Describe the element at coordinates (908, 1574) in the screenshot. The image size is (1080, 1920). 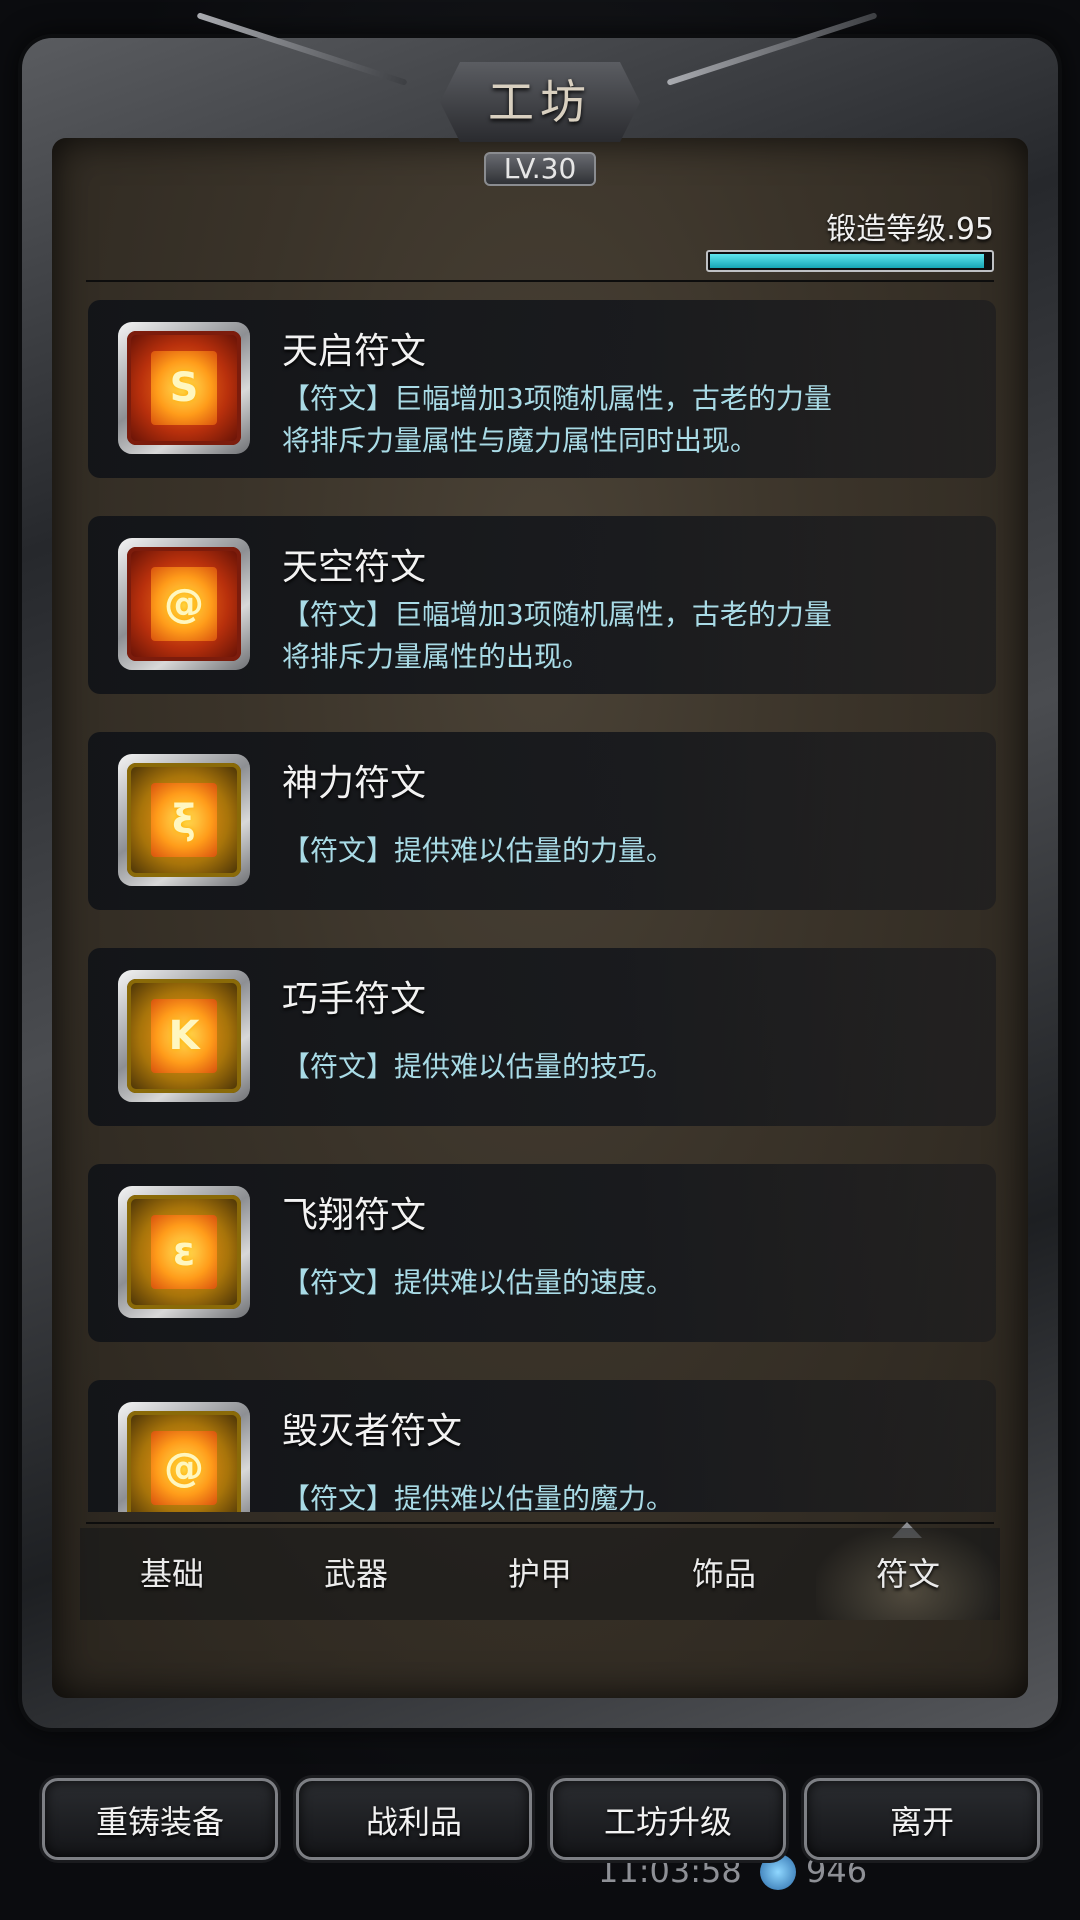
I see `tab-rune: 符文` at that location.